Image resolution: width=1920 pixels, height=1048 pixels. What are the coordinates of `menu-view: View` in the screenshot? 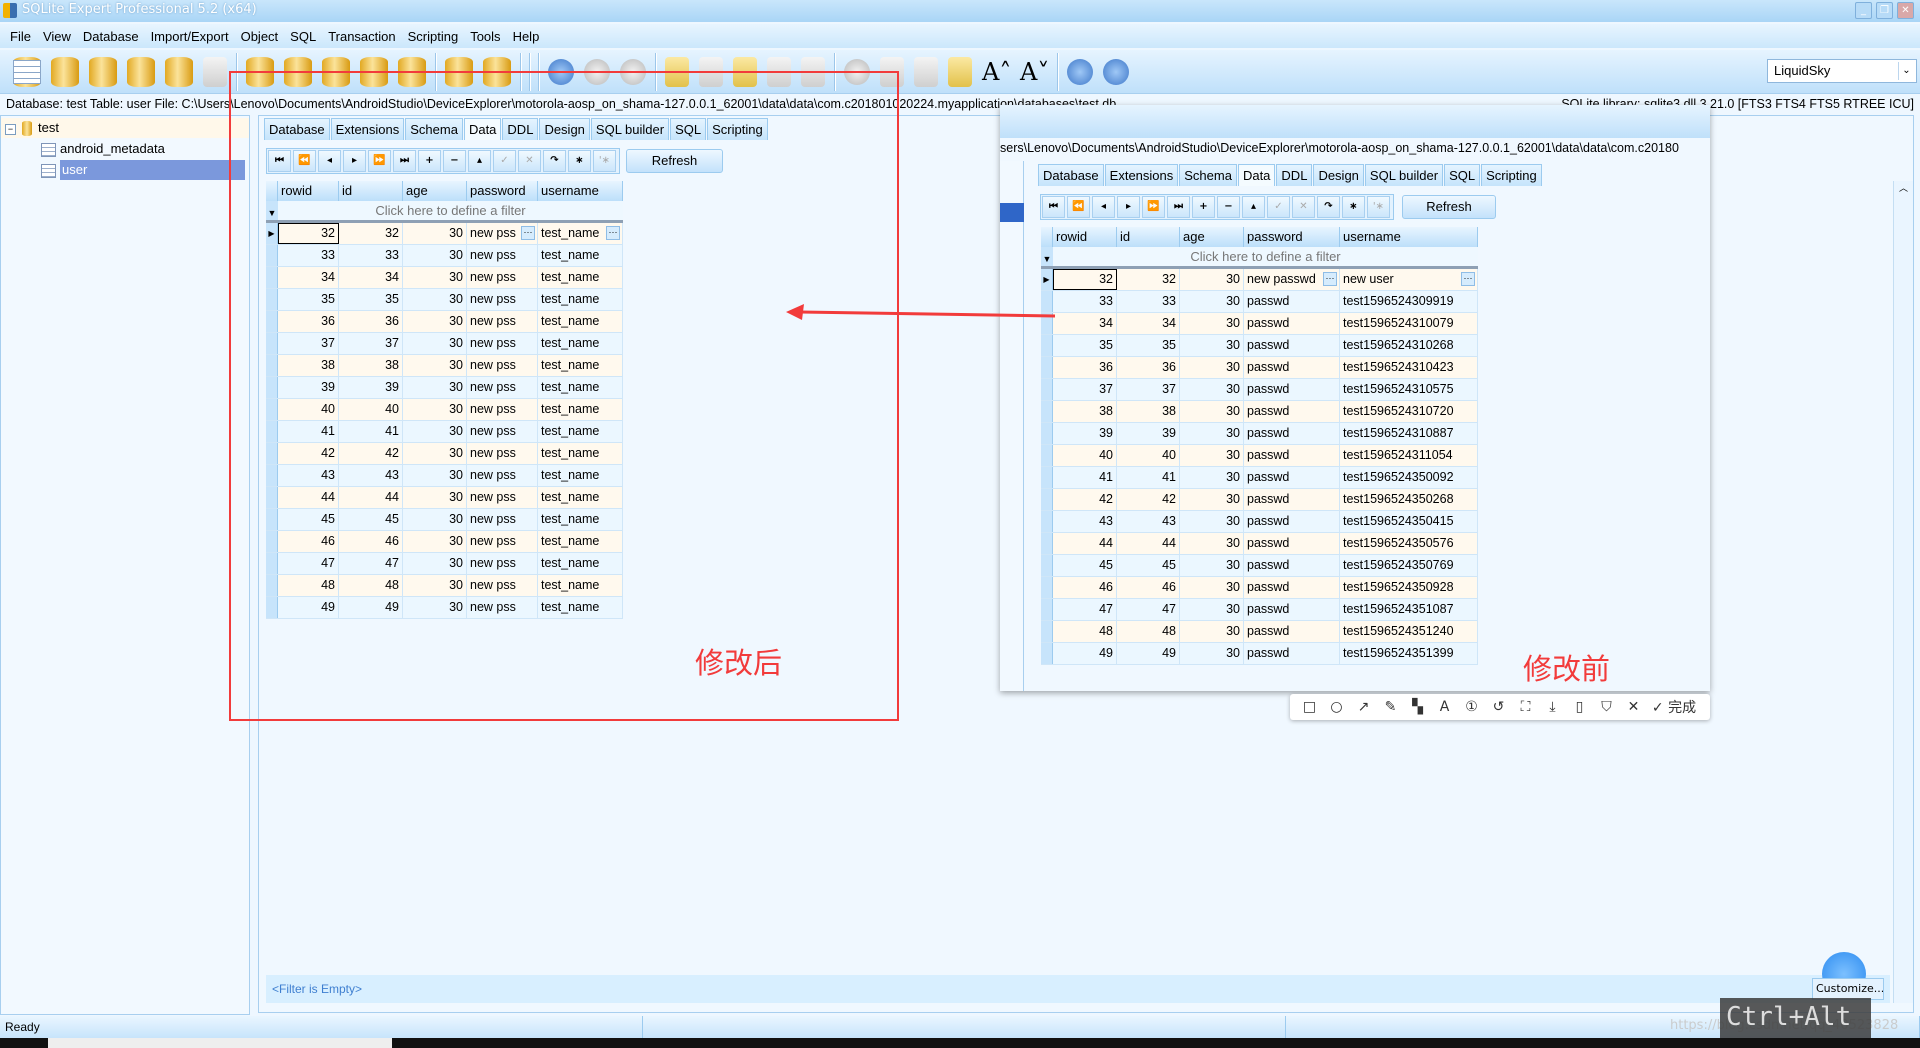 It's located at (57, 36).